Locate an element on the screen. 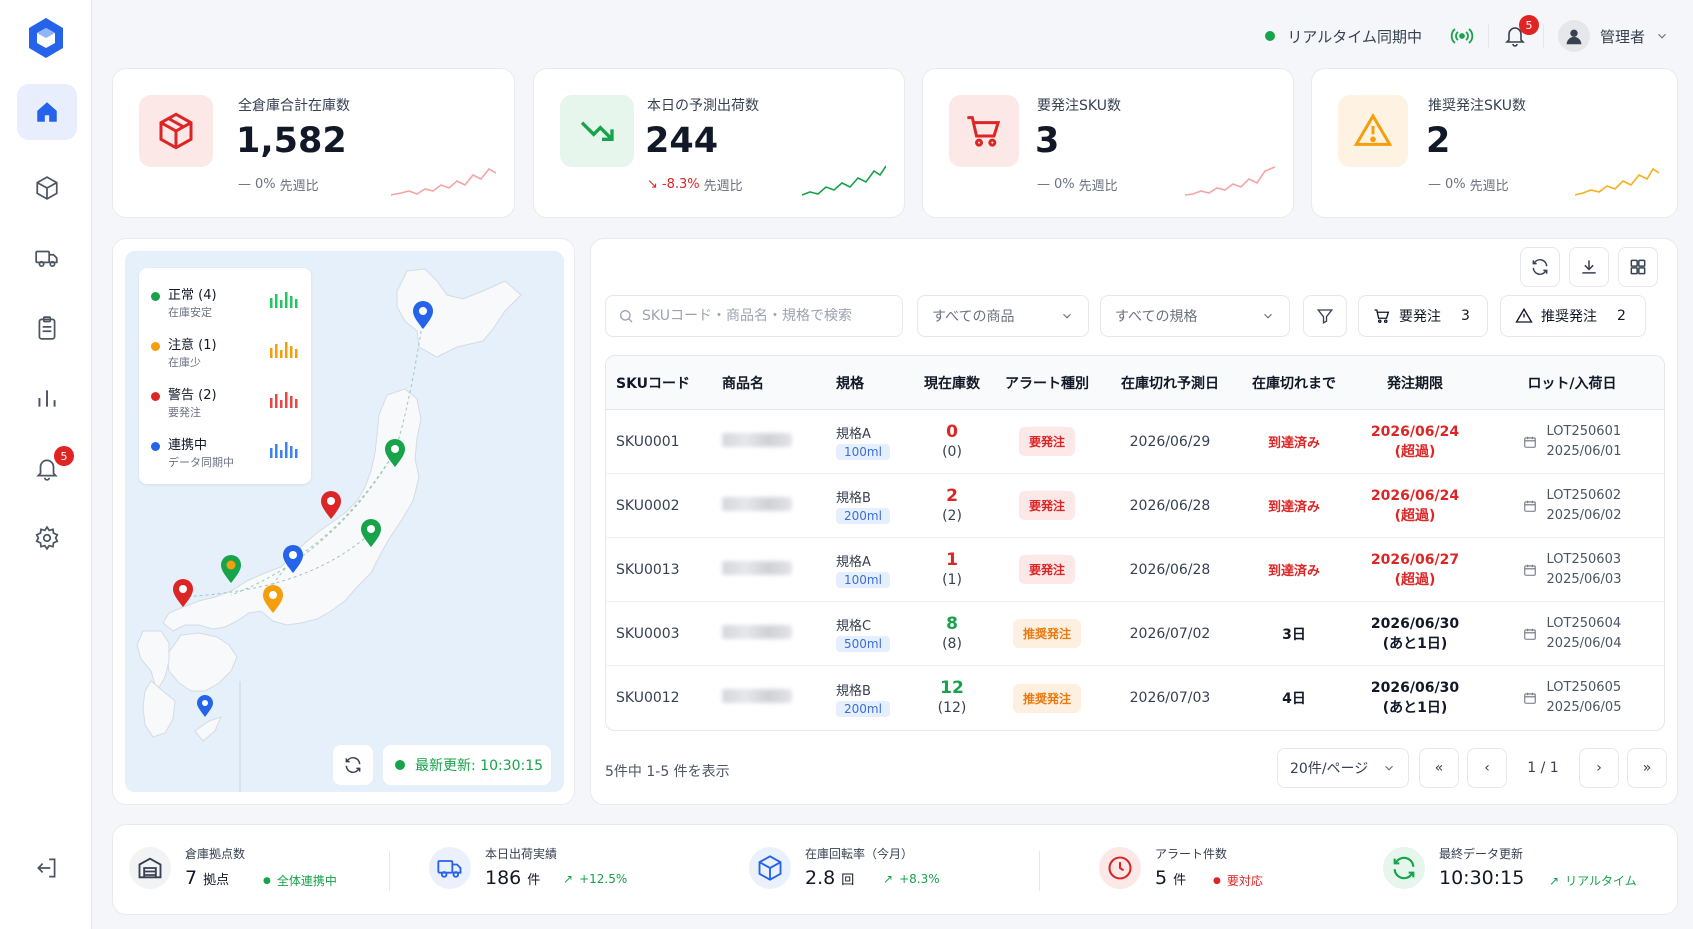 The image size is (1693, 929). nav-reports is located at coordinates (47, 398).